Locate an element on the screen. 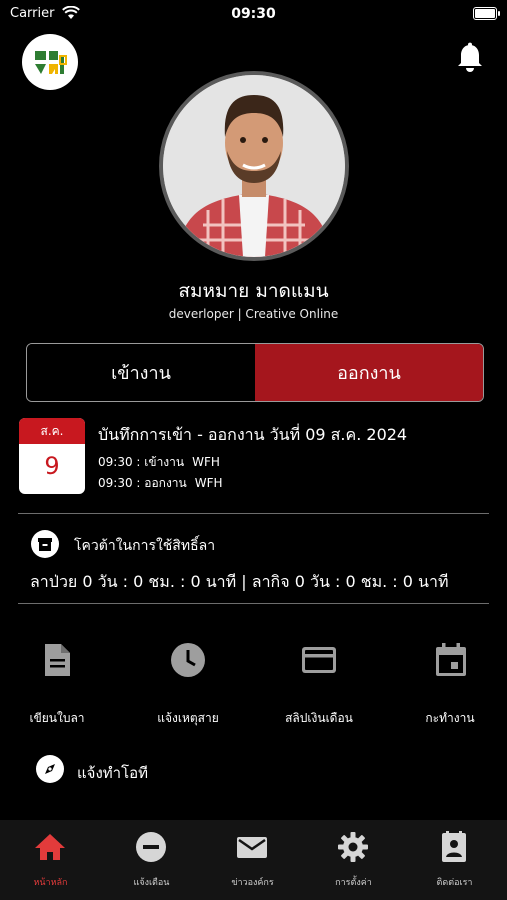 The height and width of the screenshot is (900, 507). record-entry: 09:30 : ออกงาน WFH is located at coordinates (160, 483).